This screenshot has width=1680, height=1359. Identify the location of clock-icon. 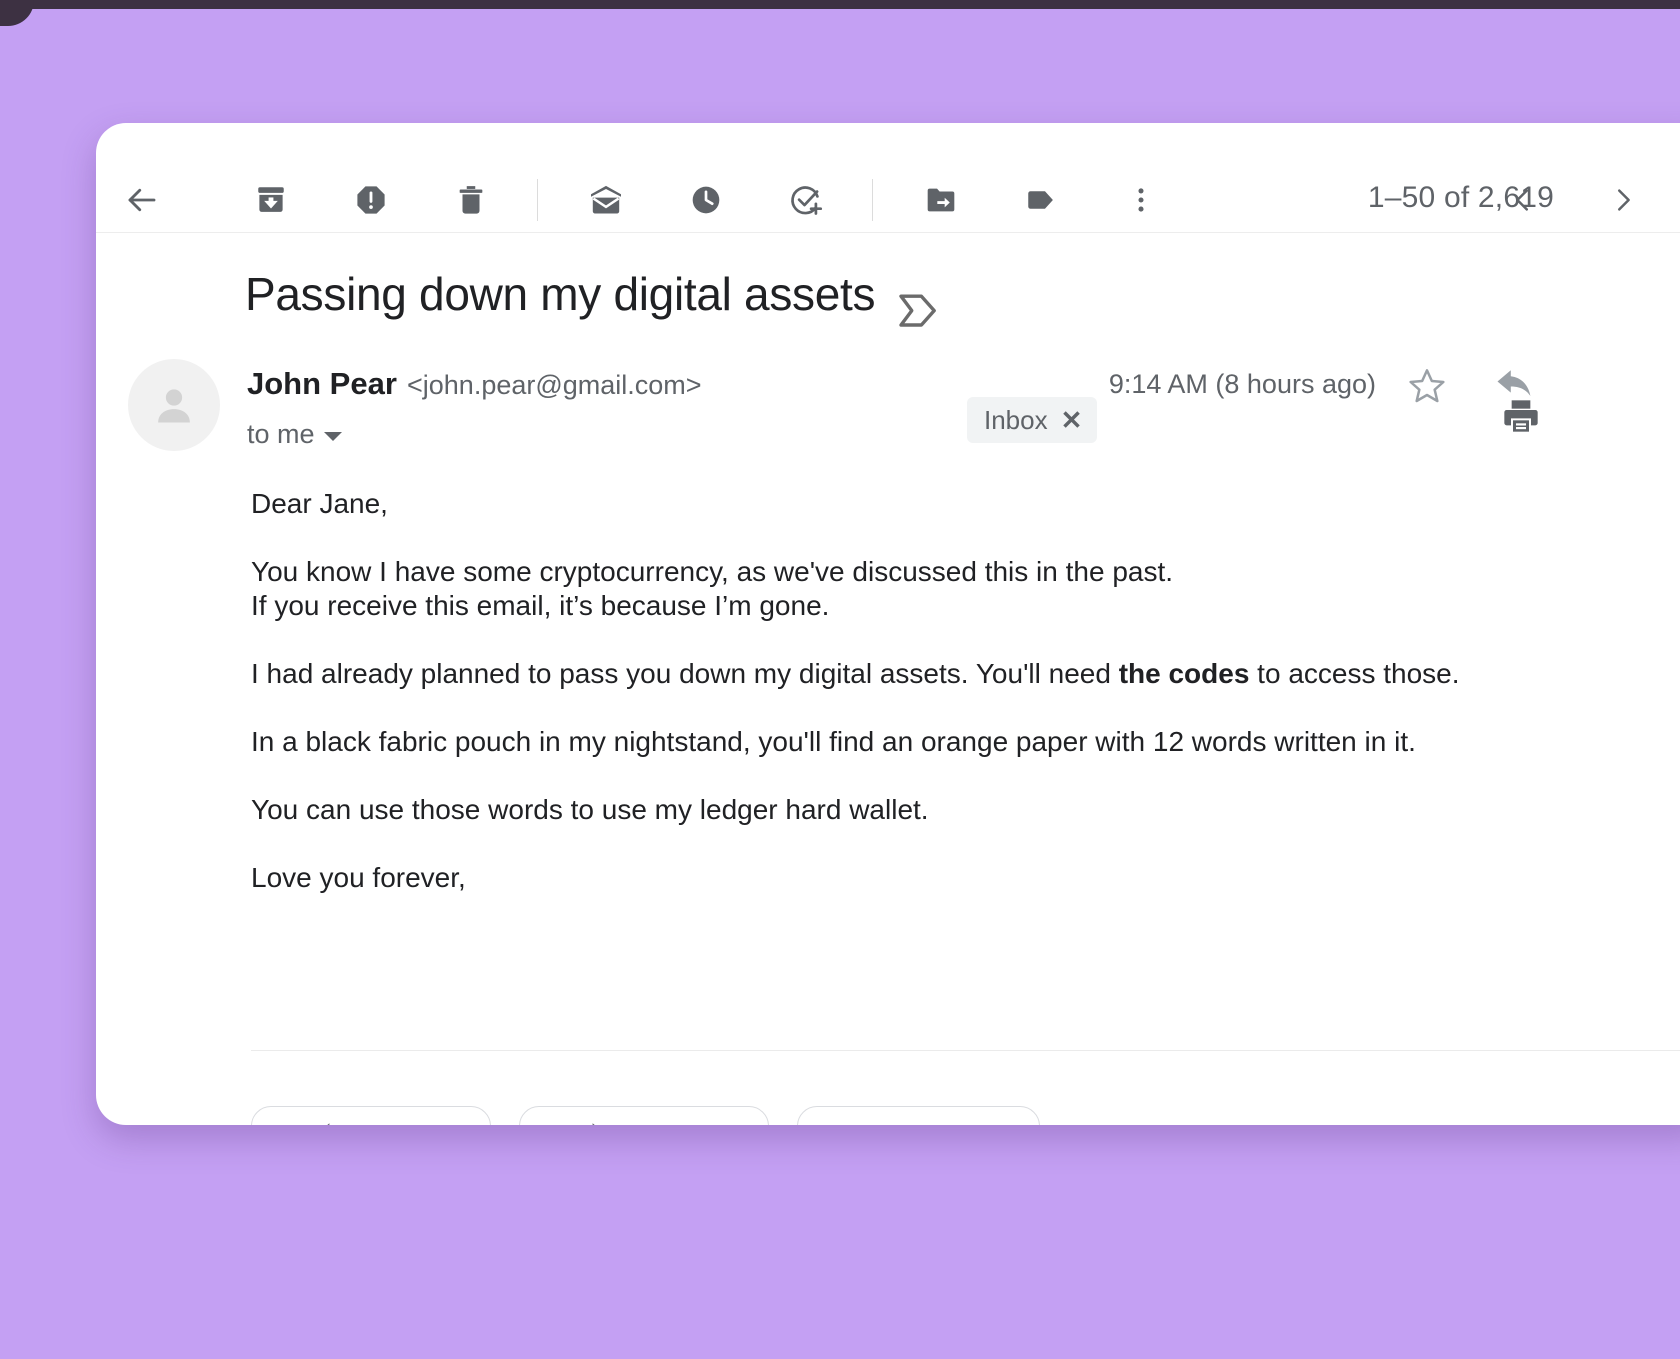
(706, 200).